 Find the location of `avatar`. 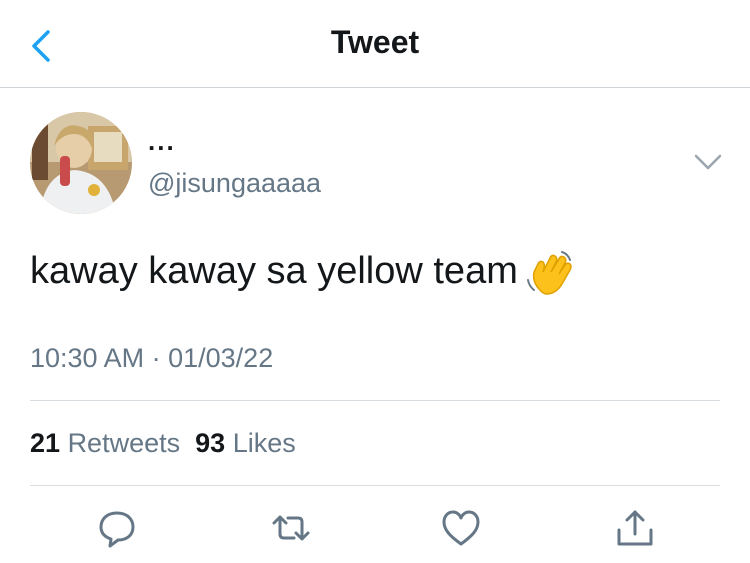

avatar is located at coordinates (81, 163).